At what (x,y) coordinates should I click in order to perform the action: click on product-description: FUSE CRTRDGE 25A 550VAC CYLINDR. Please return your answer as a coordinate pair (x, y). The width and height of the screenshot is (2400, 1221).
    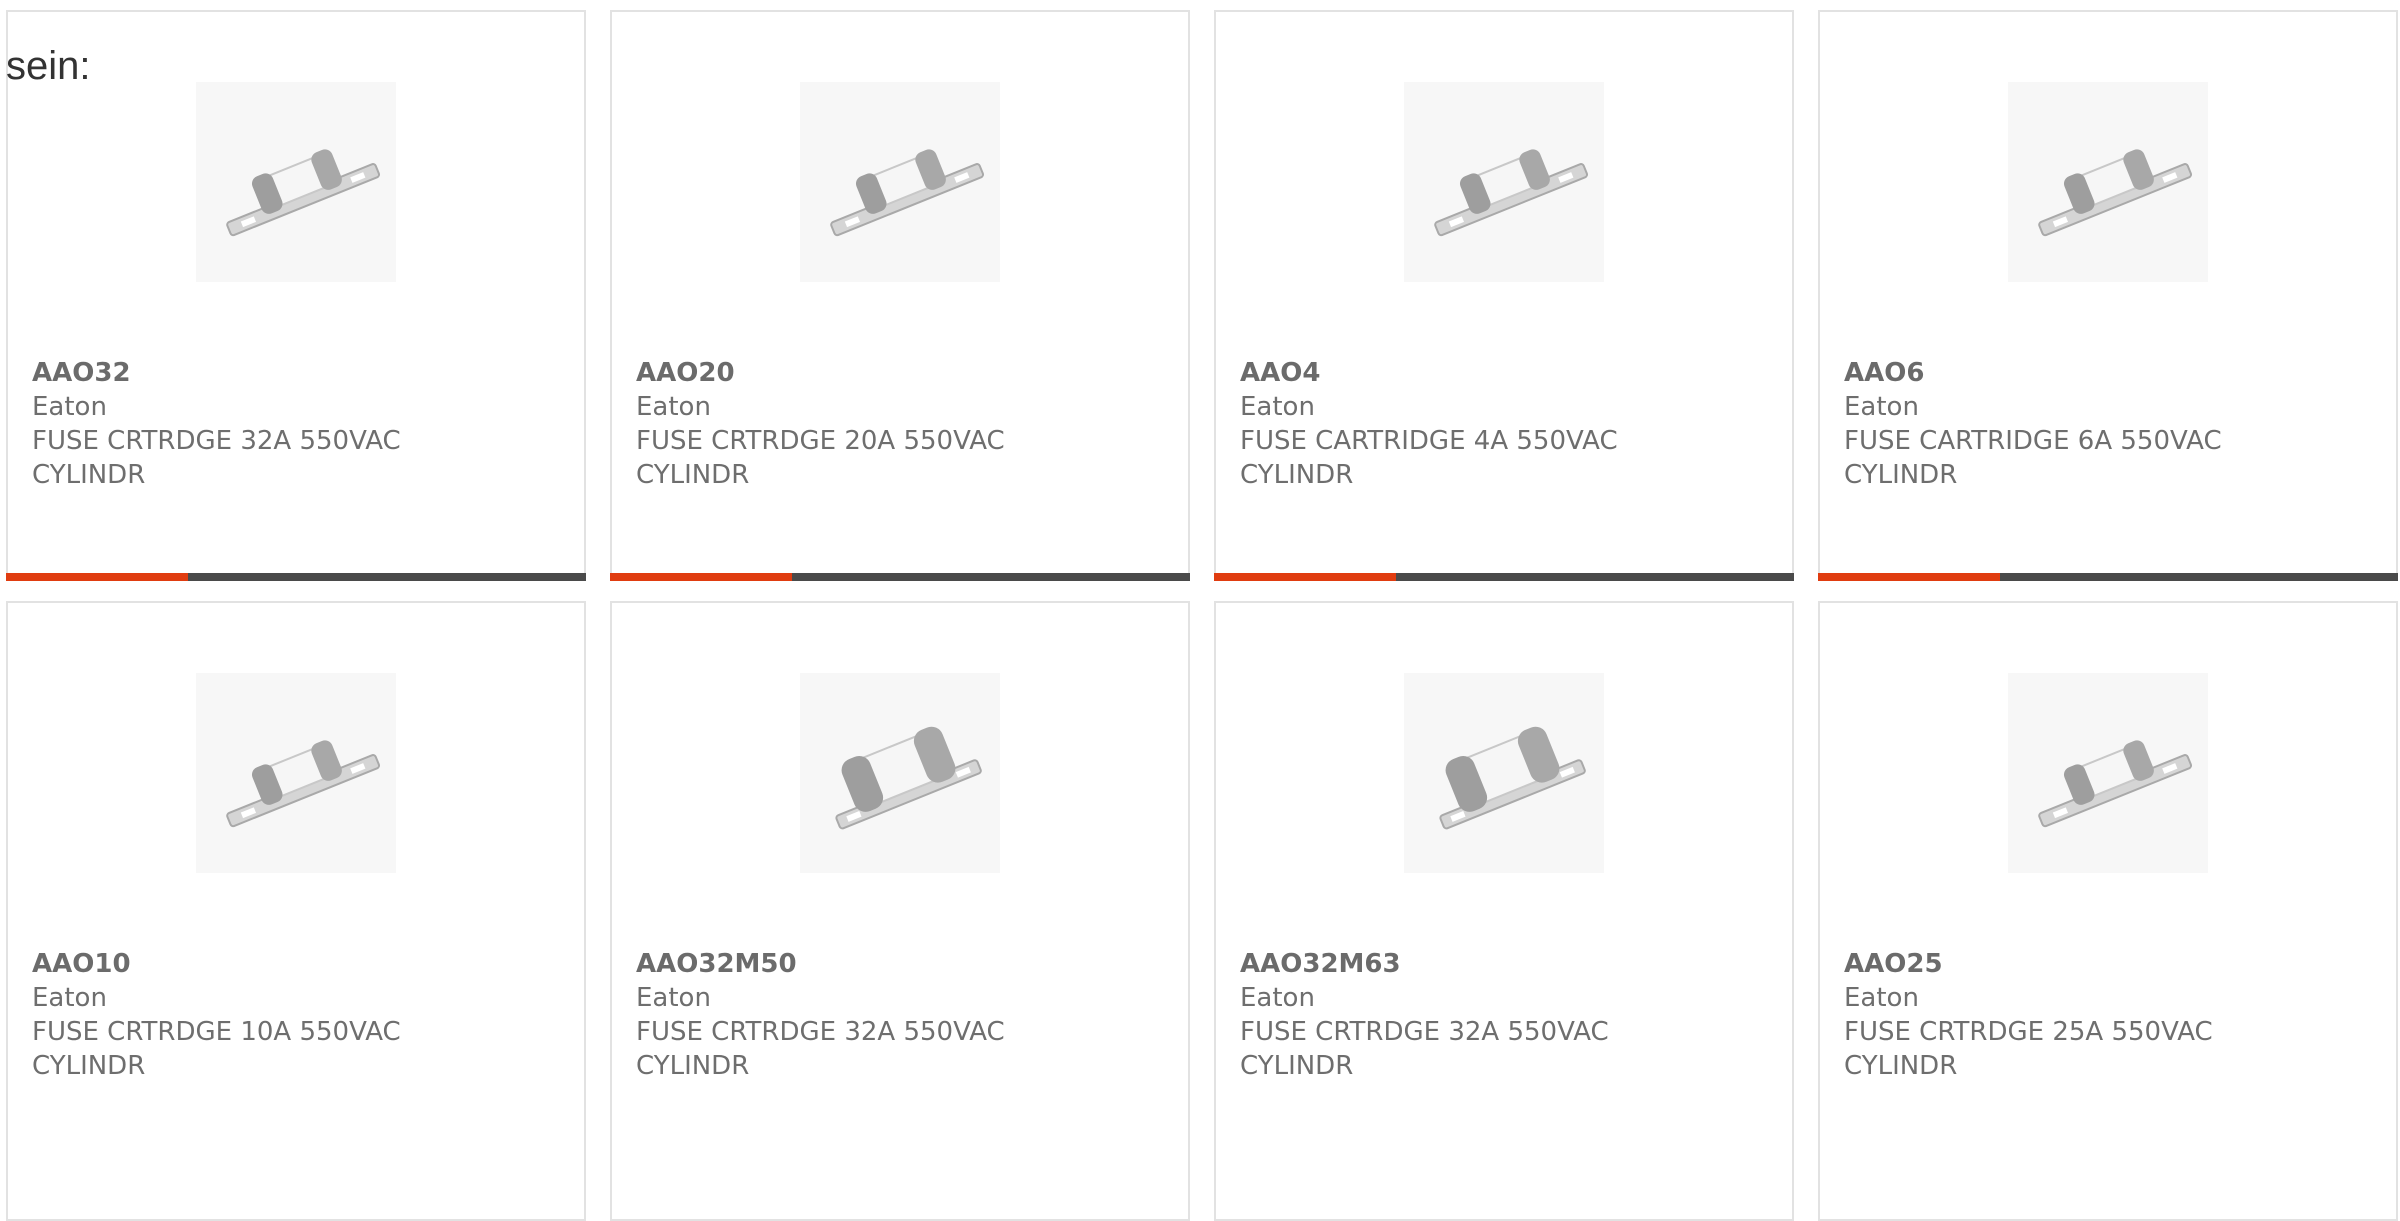
    Looking at the image, I should click on (2028, 1049).